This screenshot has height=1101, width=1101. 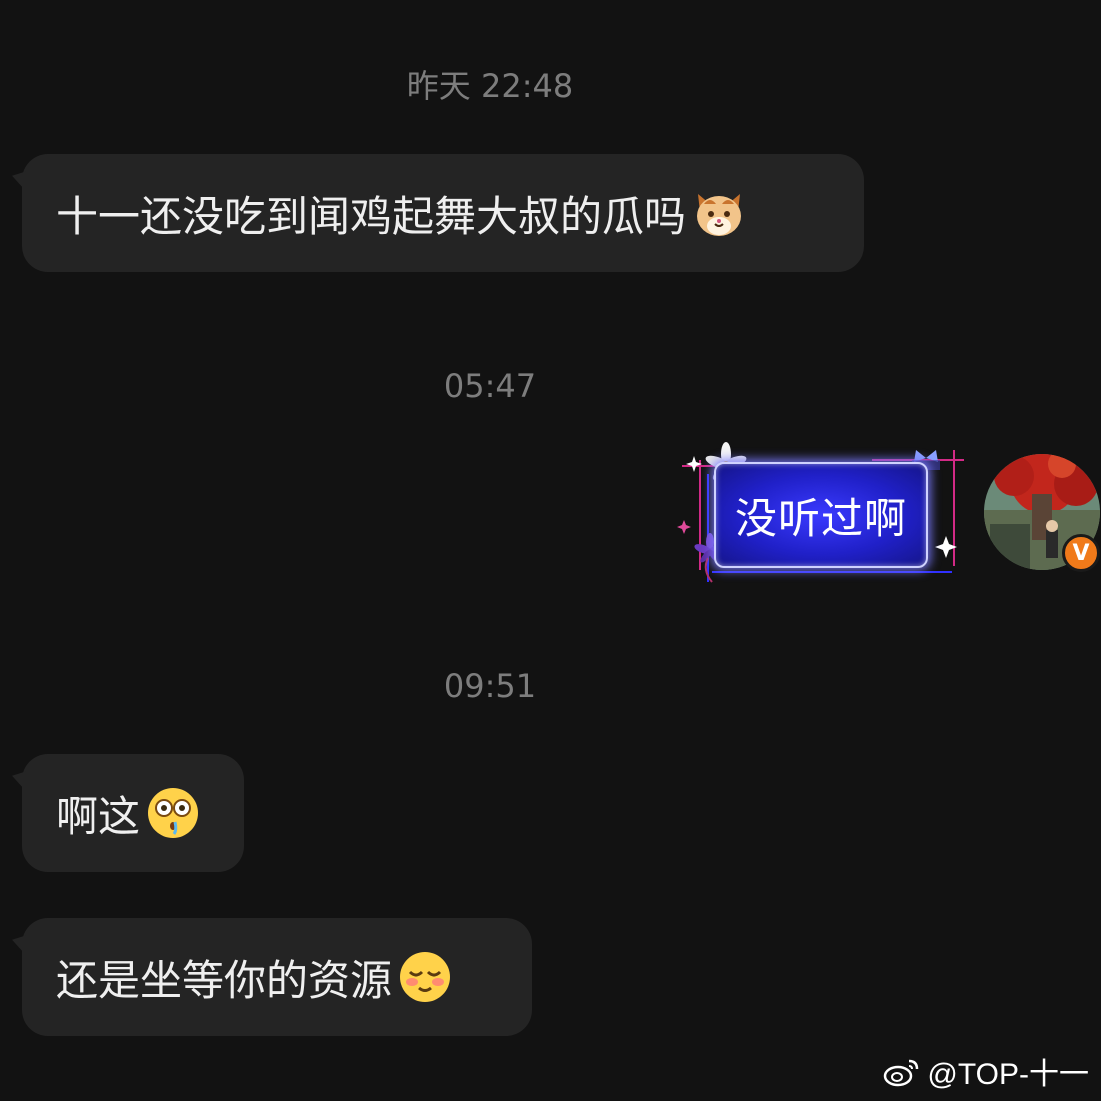 I want to click on incoming-message-bubble: 啊这, so click(x=133, y=813).